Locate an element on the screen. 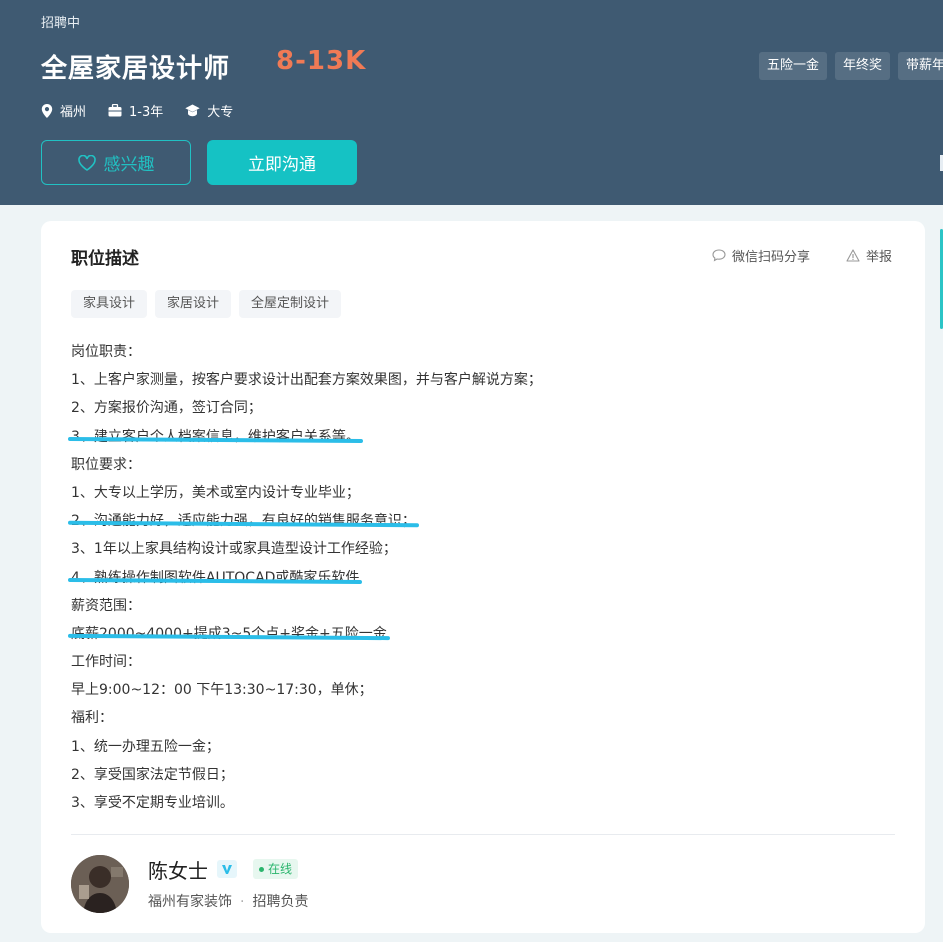  meta-education: 大专 is located at coordinates (209, 110).